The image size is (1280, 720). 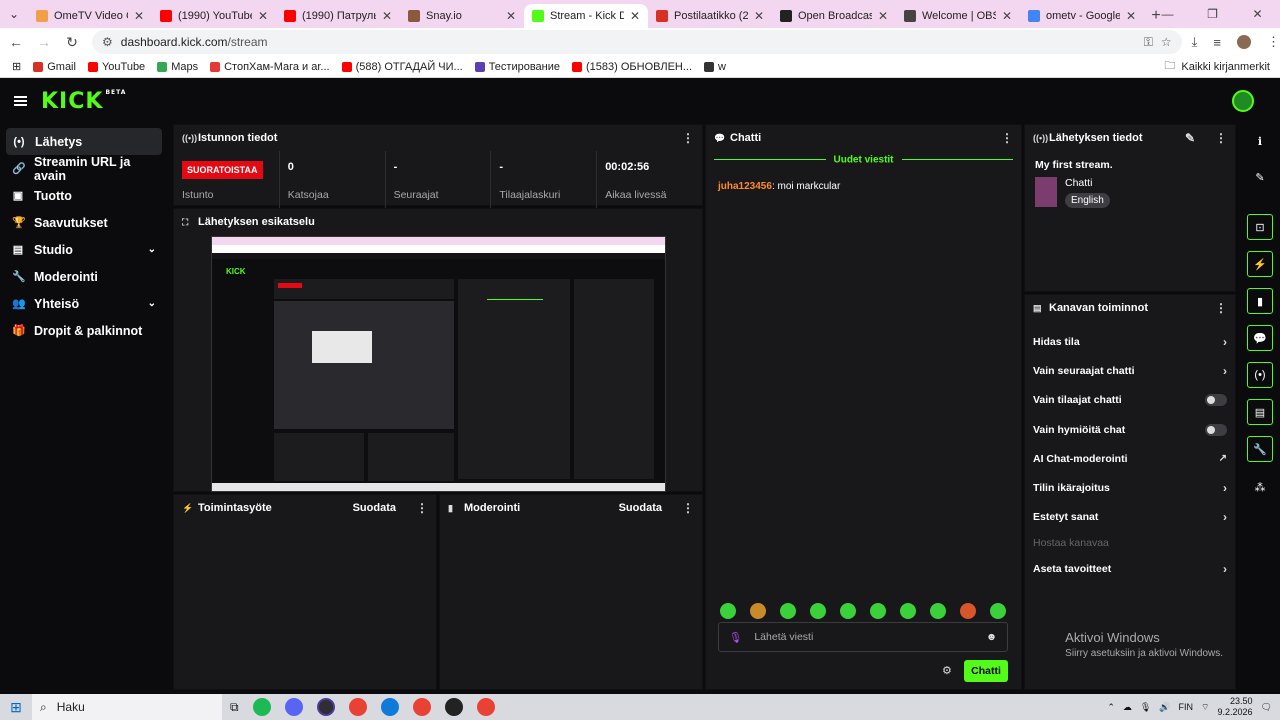 I want to click on moderation-filter-button: Suodata, so click(x=640, y=508).